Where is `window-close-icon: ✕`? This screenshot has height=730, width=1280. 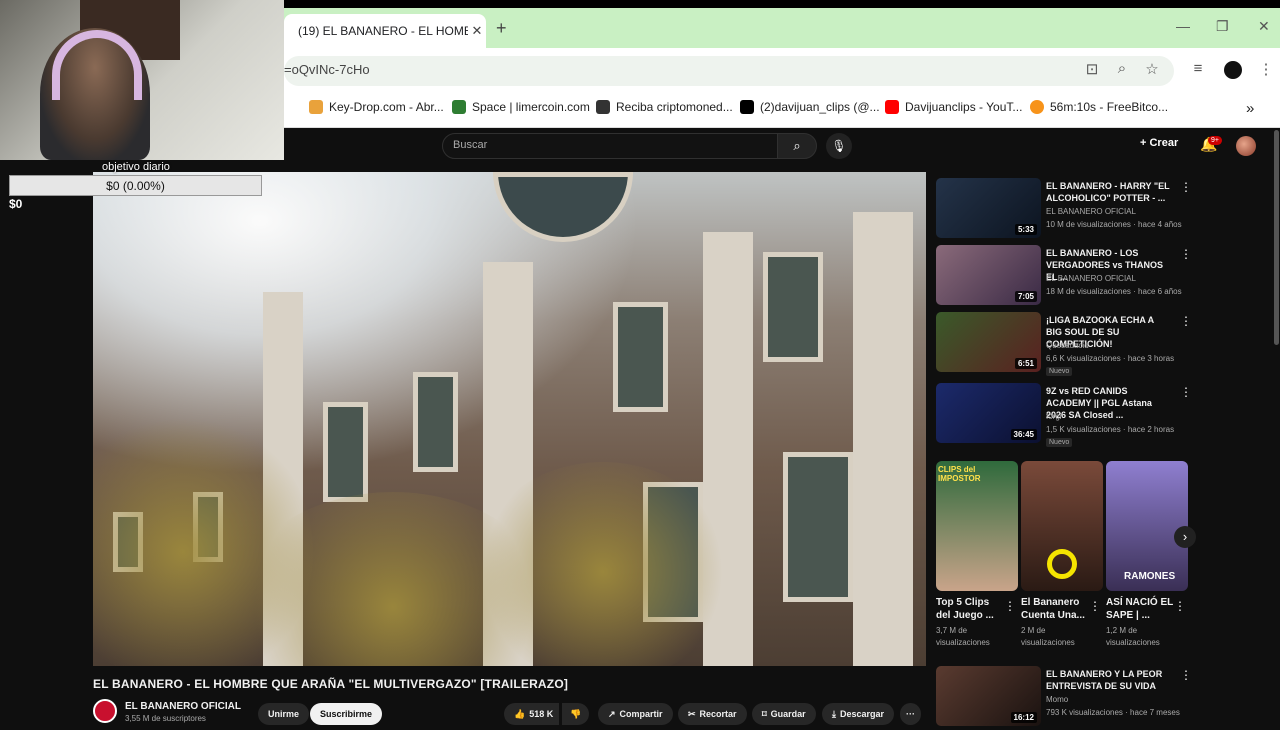 window-close-icon: ✕ is located at coordinates (1264, 26).